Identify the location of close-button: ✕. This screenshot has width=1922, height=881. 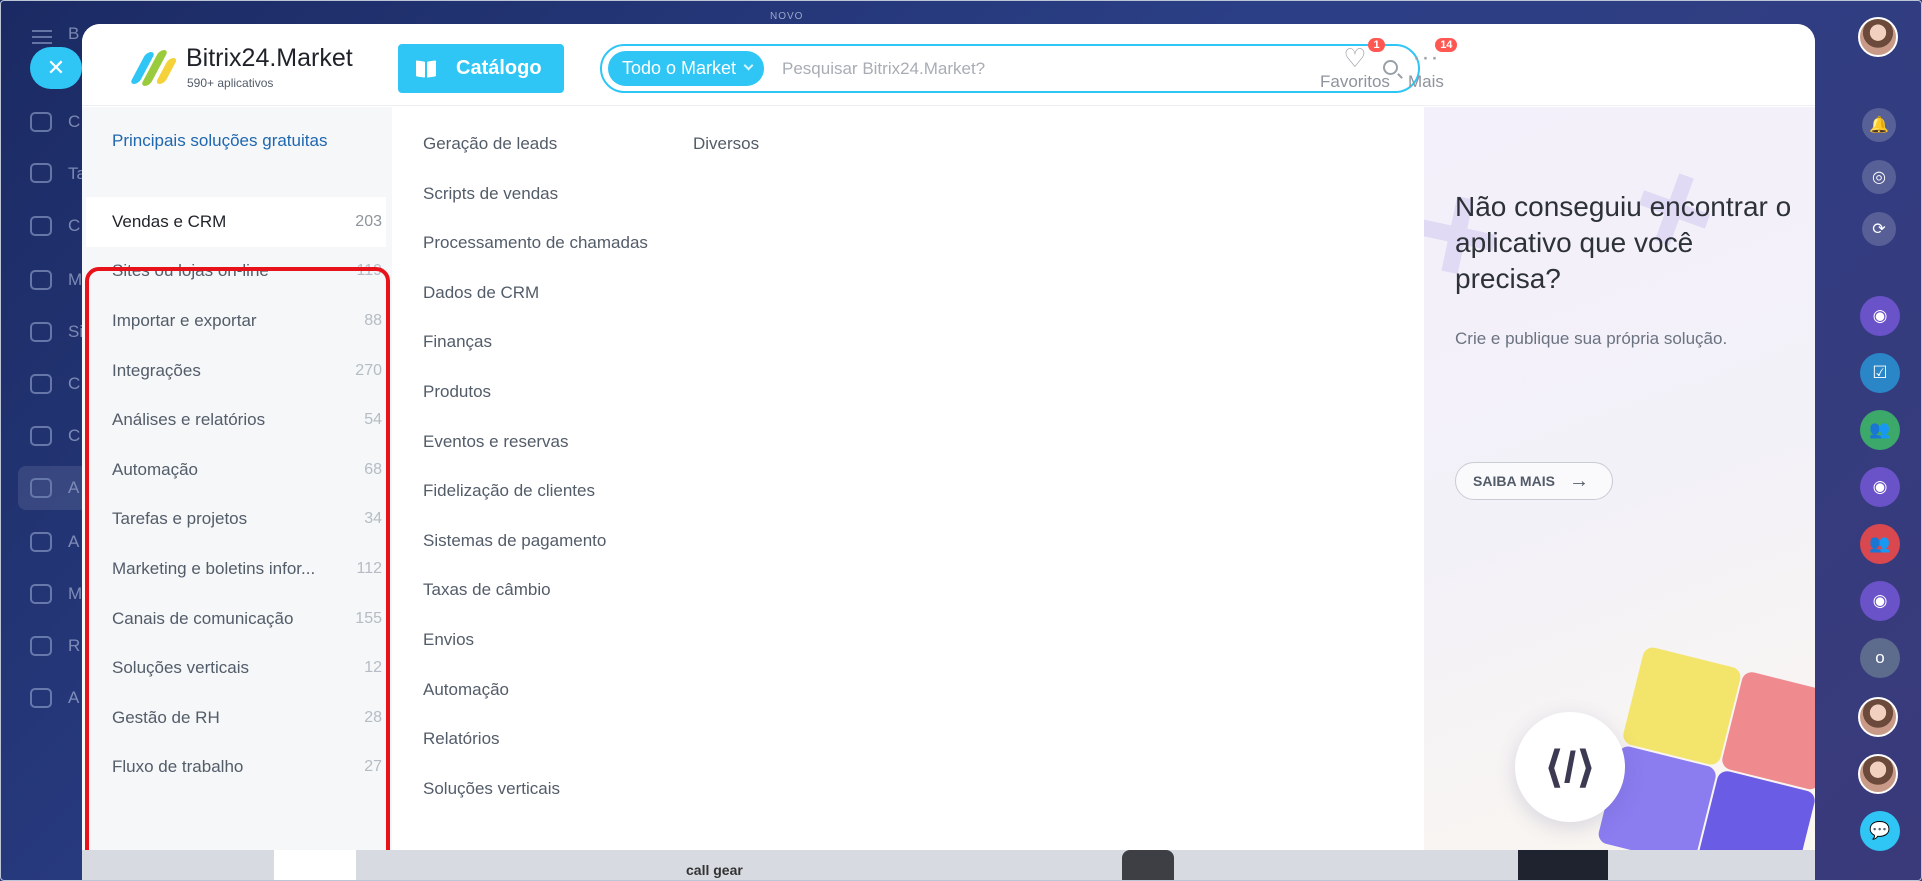
(56, 68).